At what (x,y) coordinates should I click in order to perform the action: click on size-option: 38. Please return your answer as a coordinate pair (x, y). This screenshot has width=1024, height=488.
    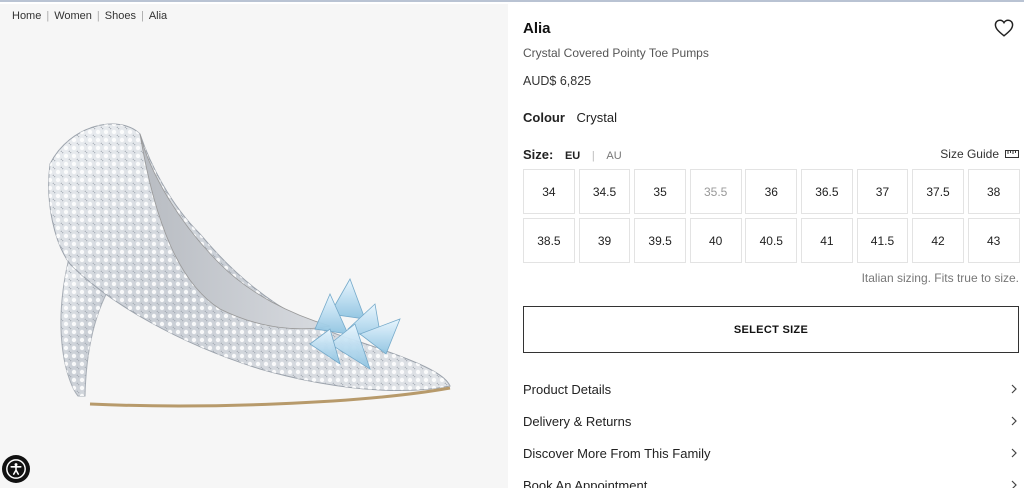
    Looking at the image, I should click on (993, 191).